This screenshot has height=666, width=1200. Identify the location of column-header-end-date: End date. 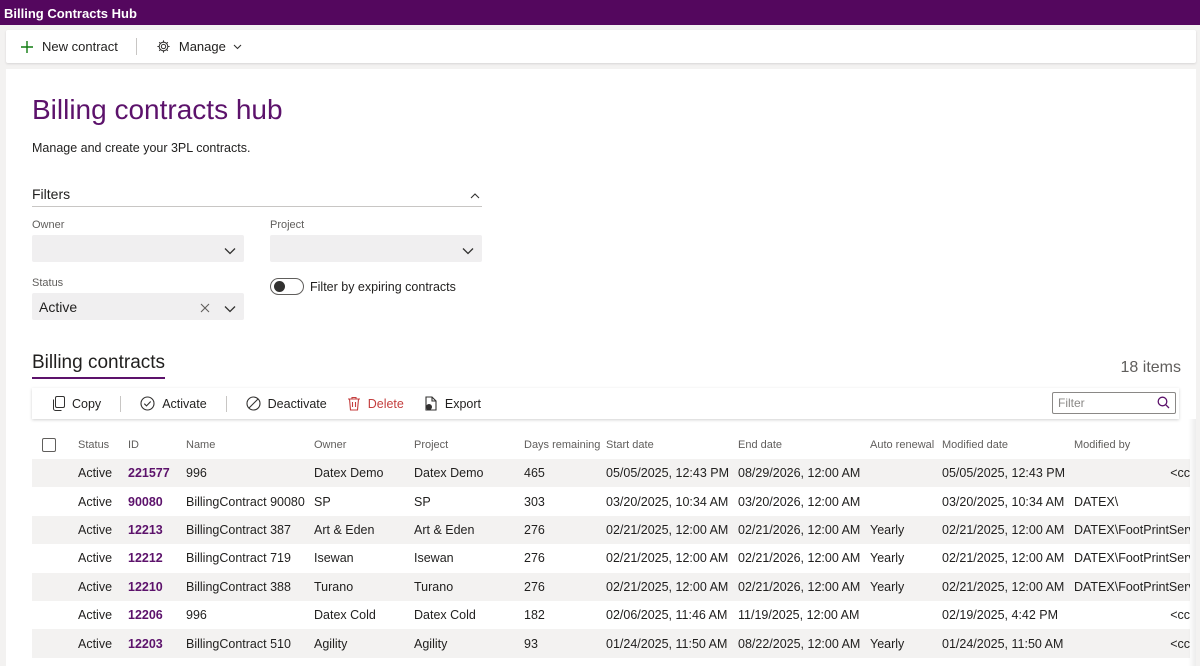
(804, 445).